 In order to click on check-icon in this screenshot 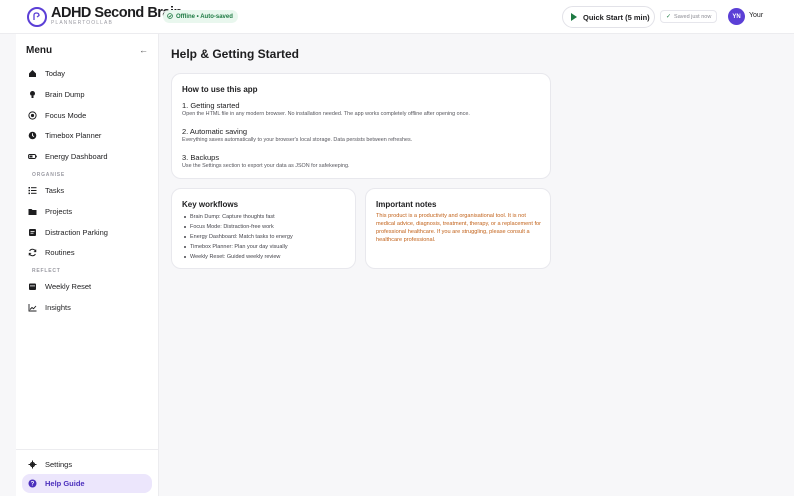, I will do `click(170, 16)`.